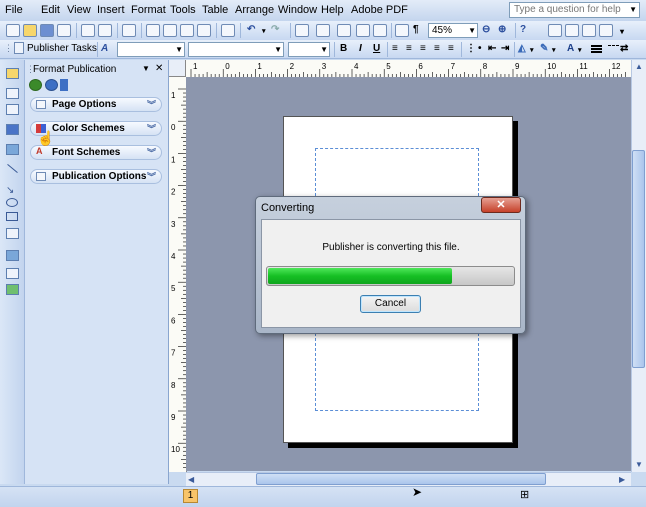 This screenshot has height=507, width=646. I want to click on cancel-button: Cancel, so click(390, 304).